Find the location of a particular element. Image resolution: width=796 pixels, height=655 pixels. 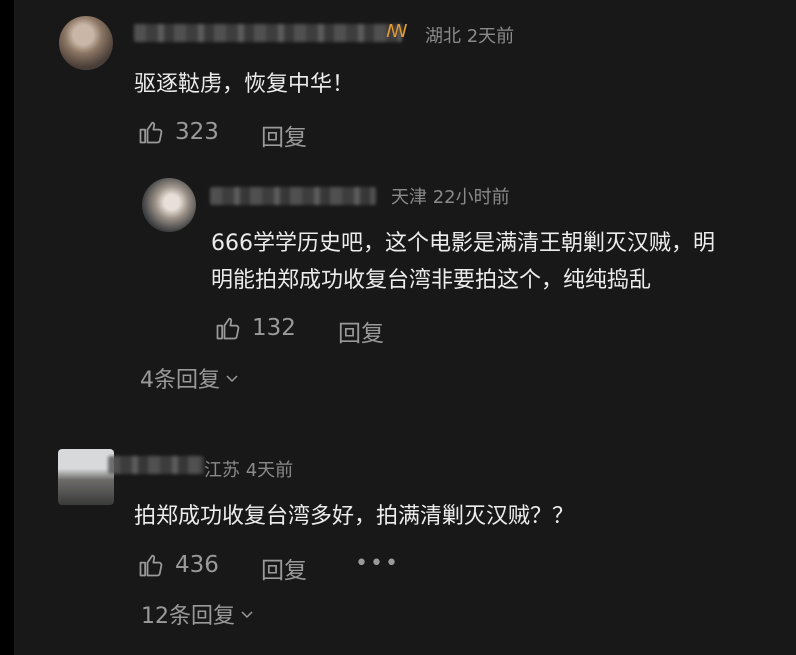

comment-meta: 湖北 2天前 is located at coordinates (469, 35).